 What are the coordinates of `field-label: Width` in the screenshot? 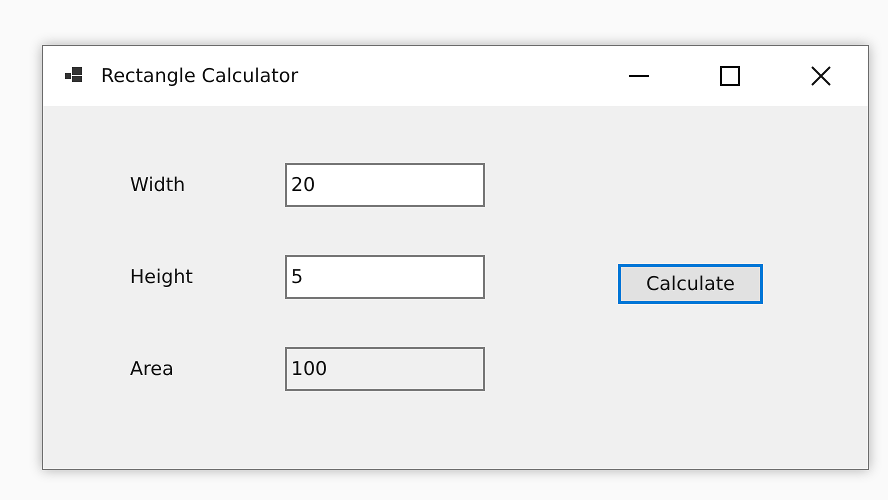 It's located at (158, 185).